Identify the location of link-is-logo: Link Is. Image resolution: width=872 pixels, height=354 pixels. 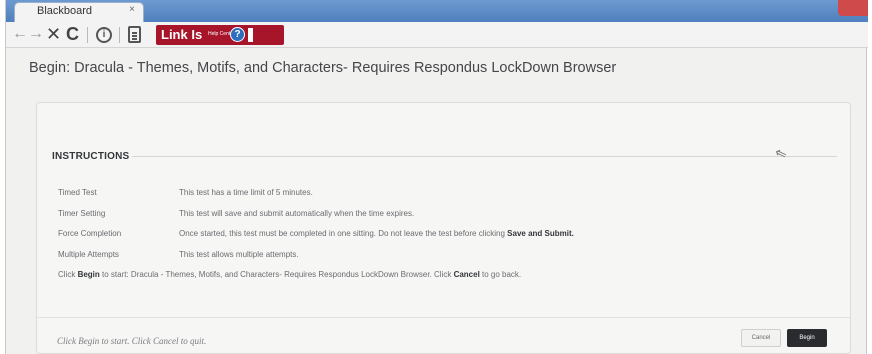
(182, 34).